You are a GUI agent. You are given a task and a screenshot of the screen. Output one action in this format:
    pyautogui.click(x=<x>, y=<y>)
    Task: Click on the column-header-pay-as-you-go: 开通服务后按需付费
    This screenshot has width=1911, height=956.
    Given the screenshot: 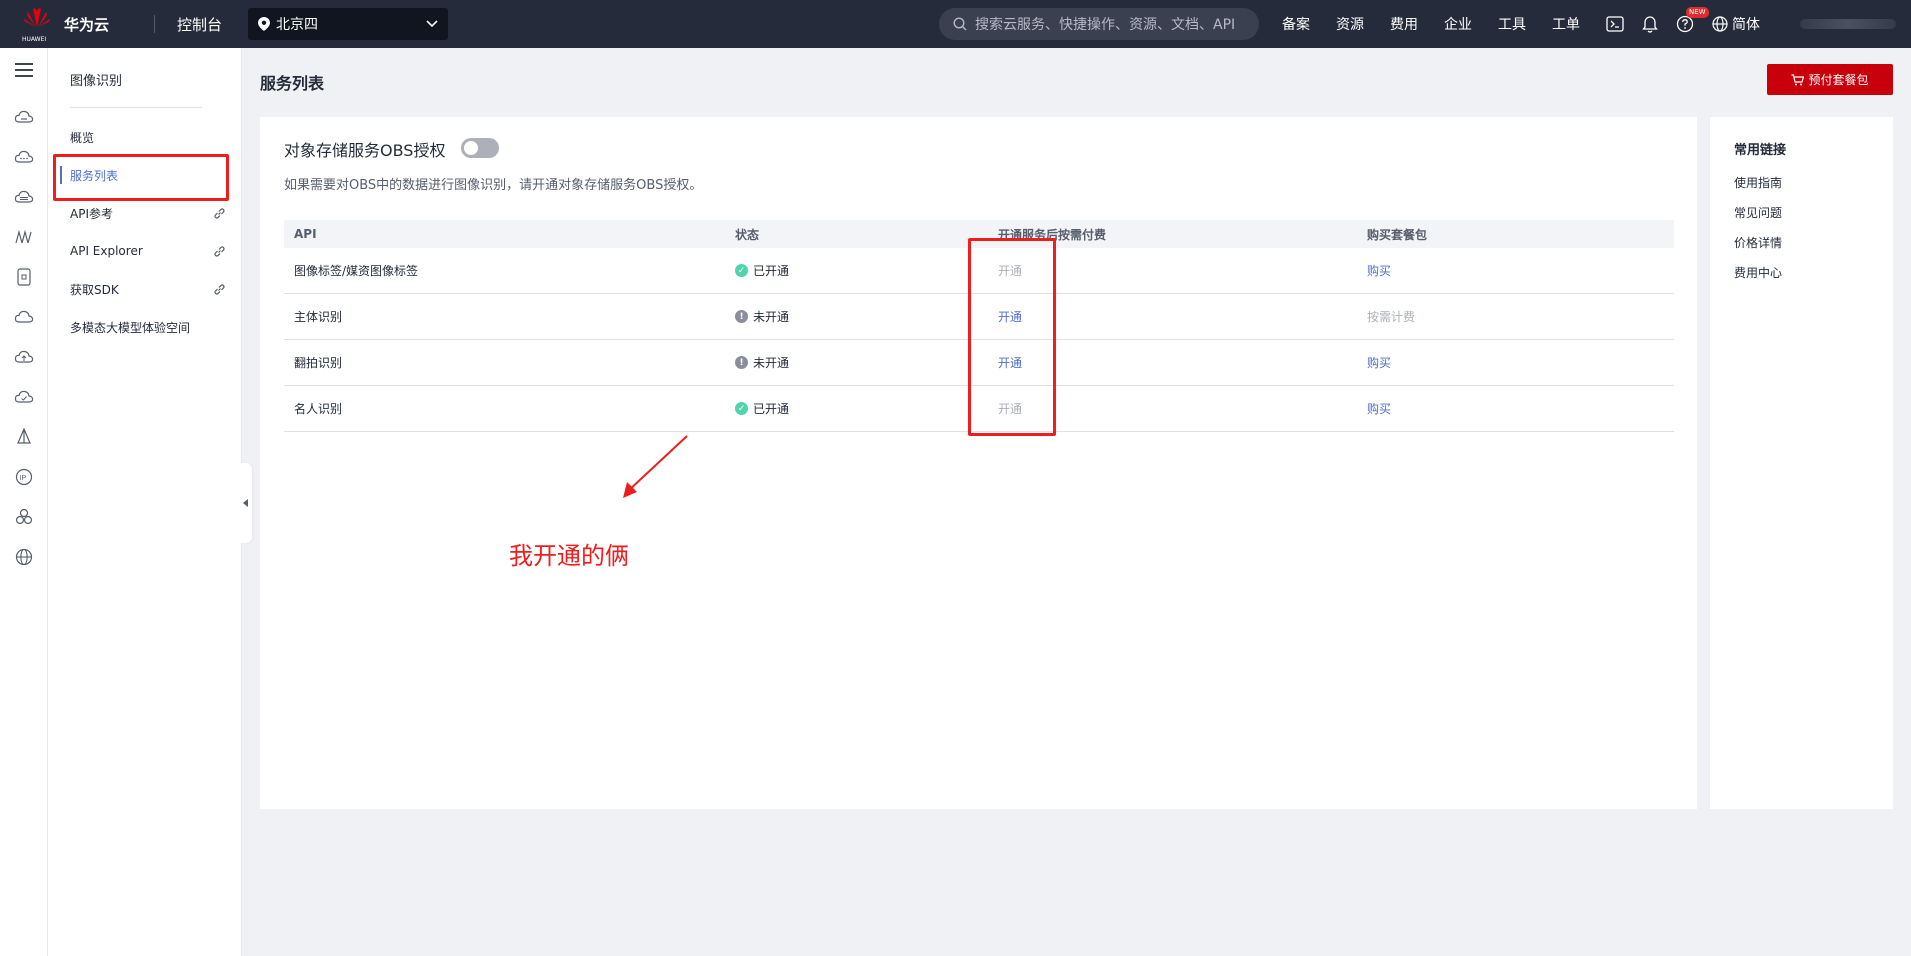 What is the action you would take?
    pyautogui.click(x=1052, y=234)
    